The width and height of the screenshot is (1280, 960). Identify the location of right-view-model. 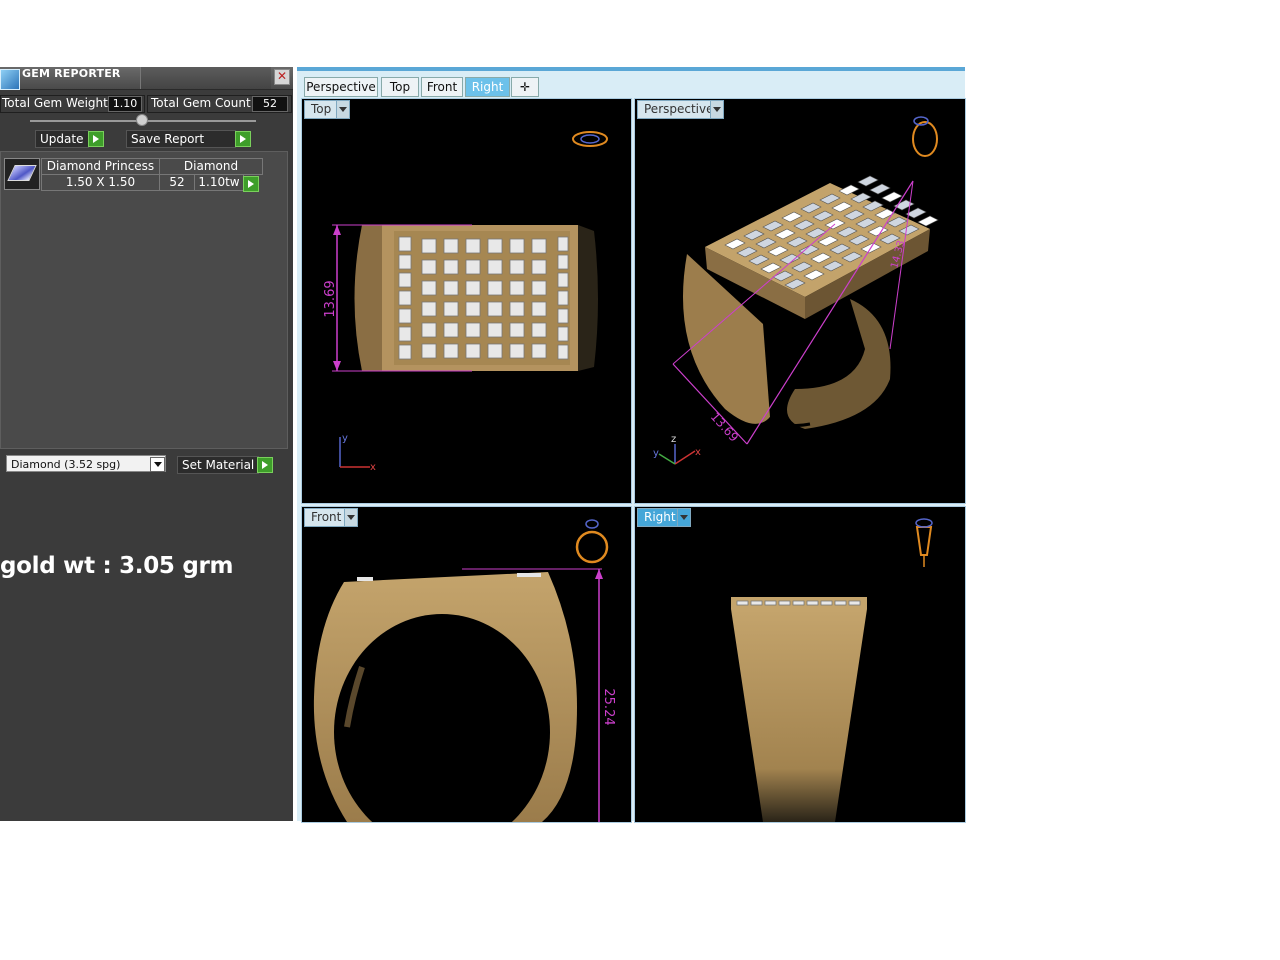
(832, 670).